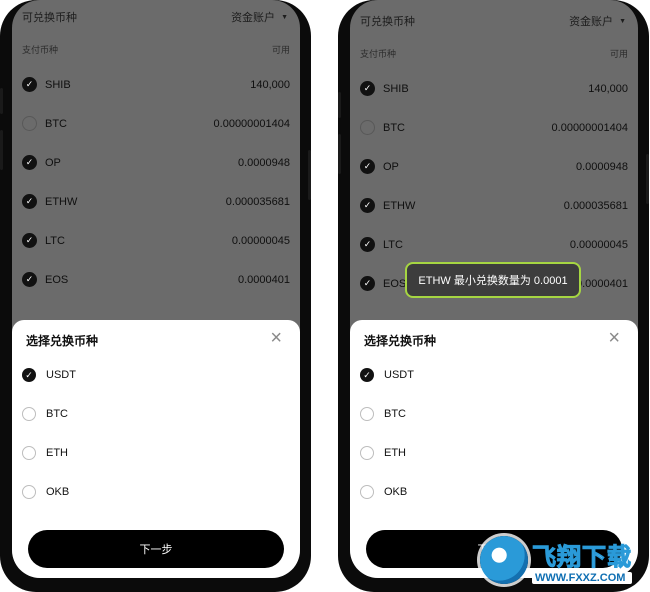  I want to click on watermark-brand: 飞翔下载, so click(582, 557).